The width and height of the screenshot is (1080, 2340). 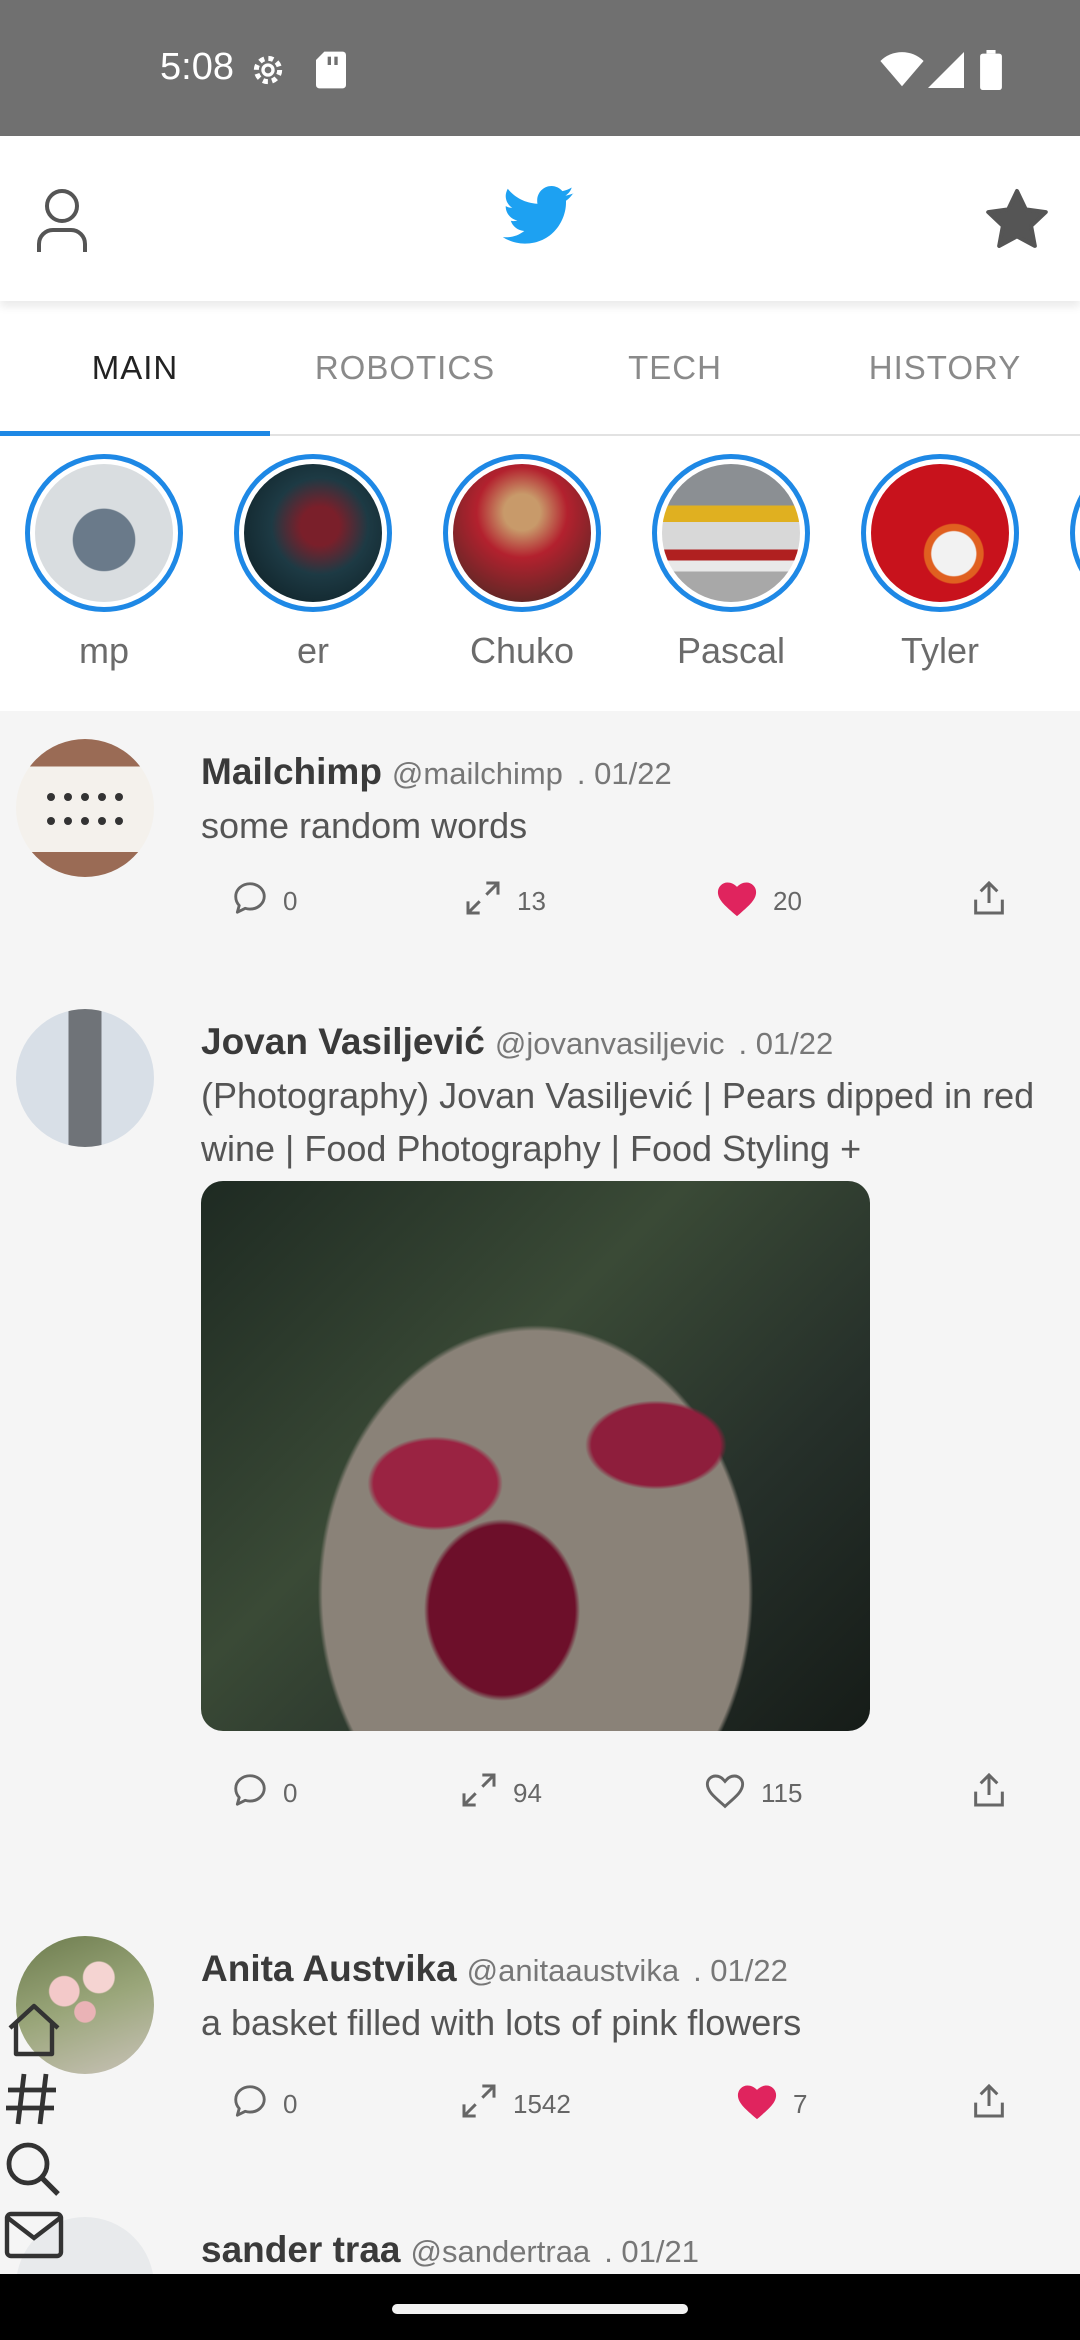 What do you see at coordinates (62, 223) in the screenshot?
I see `profile-icon` at bounding box center [62, 223].